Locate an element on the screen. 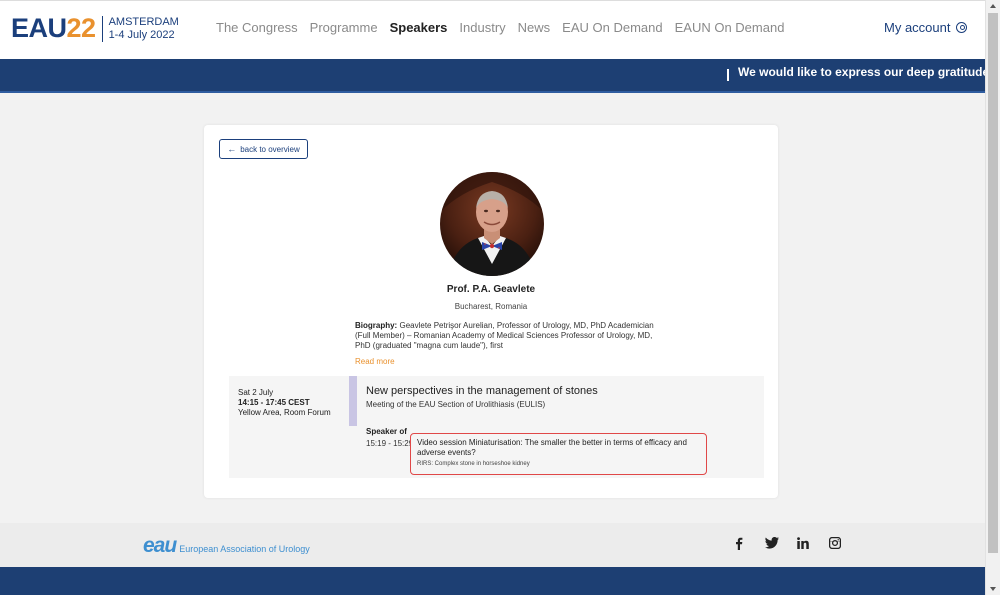  session-color-bar is located at coordinates (353, 401).